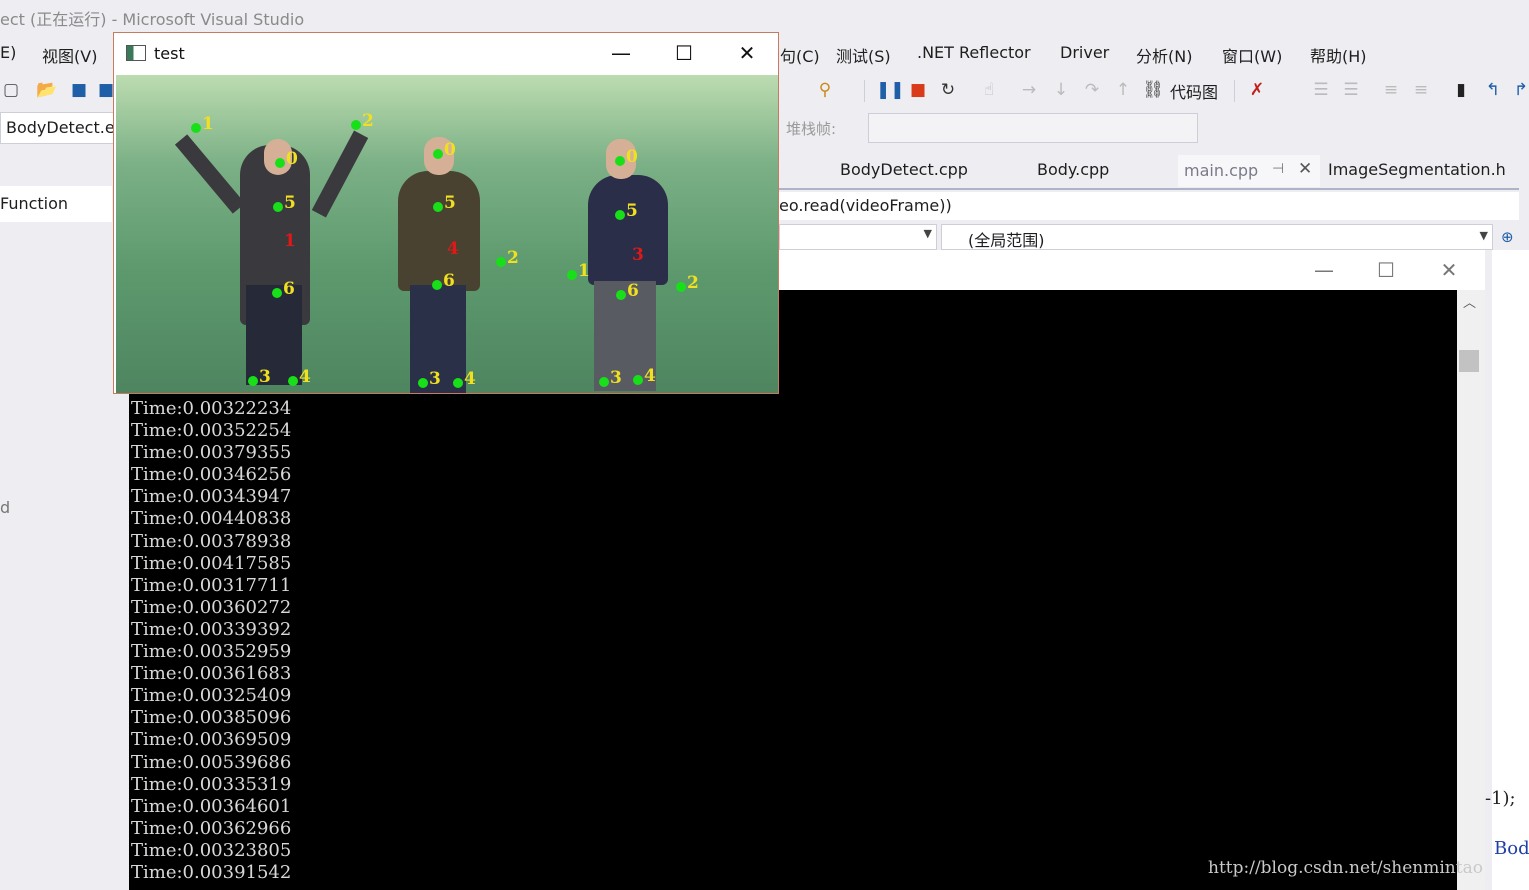  What do you see at coordinates (136, 53) in the screenshot?
I see `app-icon` at bounding box center [136, 53].